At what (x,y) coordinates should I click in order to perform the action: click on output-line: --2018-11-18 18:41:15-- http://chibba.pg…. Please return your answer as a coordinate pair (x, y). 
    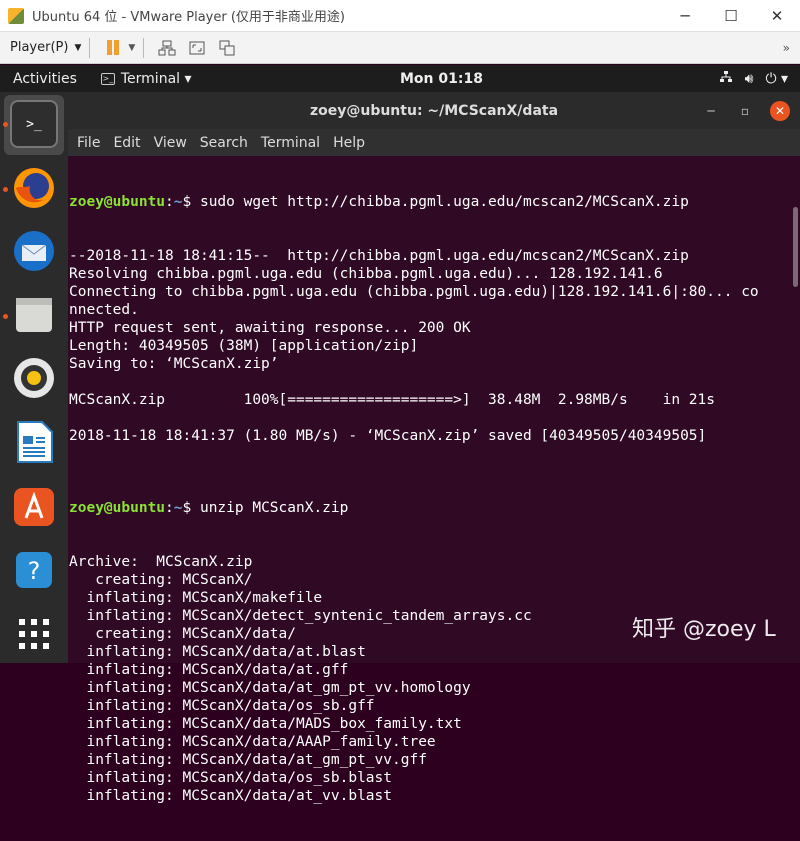
    Looking at the image, I should click on (379, 256).